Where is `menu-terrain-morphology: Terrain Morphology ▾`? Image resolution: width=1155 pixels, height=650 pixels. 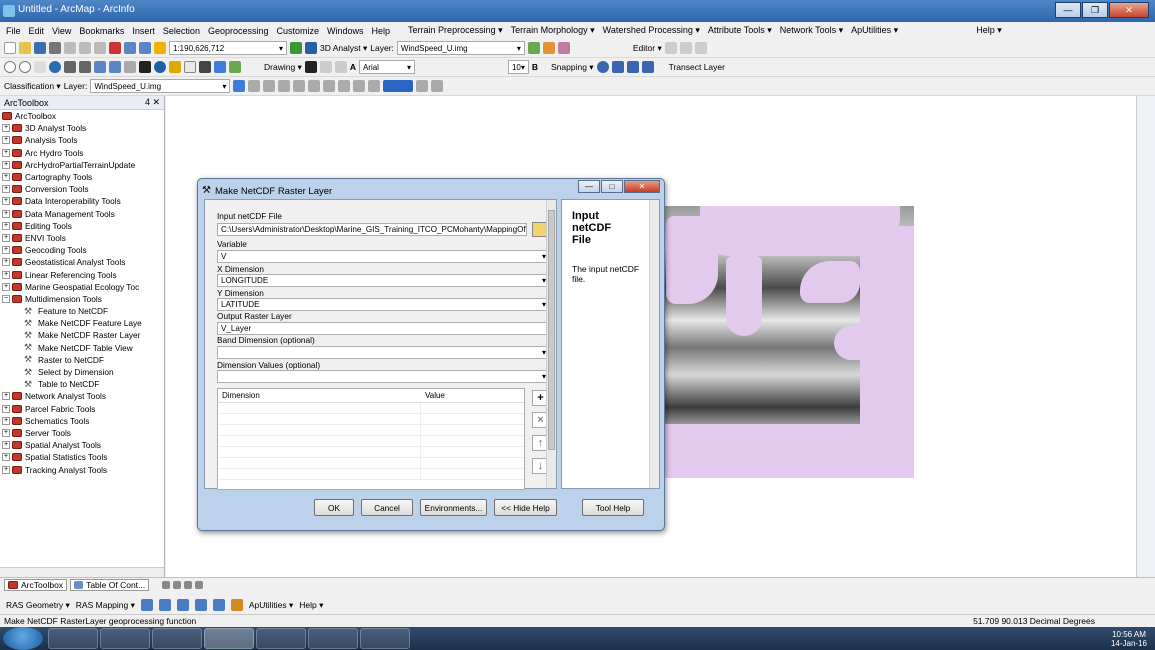
menu-terrain-morphology: Terrain Morphology ▾ is located at coordinates (553, 30).